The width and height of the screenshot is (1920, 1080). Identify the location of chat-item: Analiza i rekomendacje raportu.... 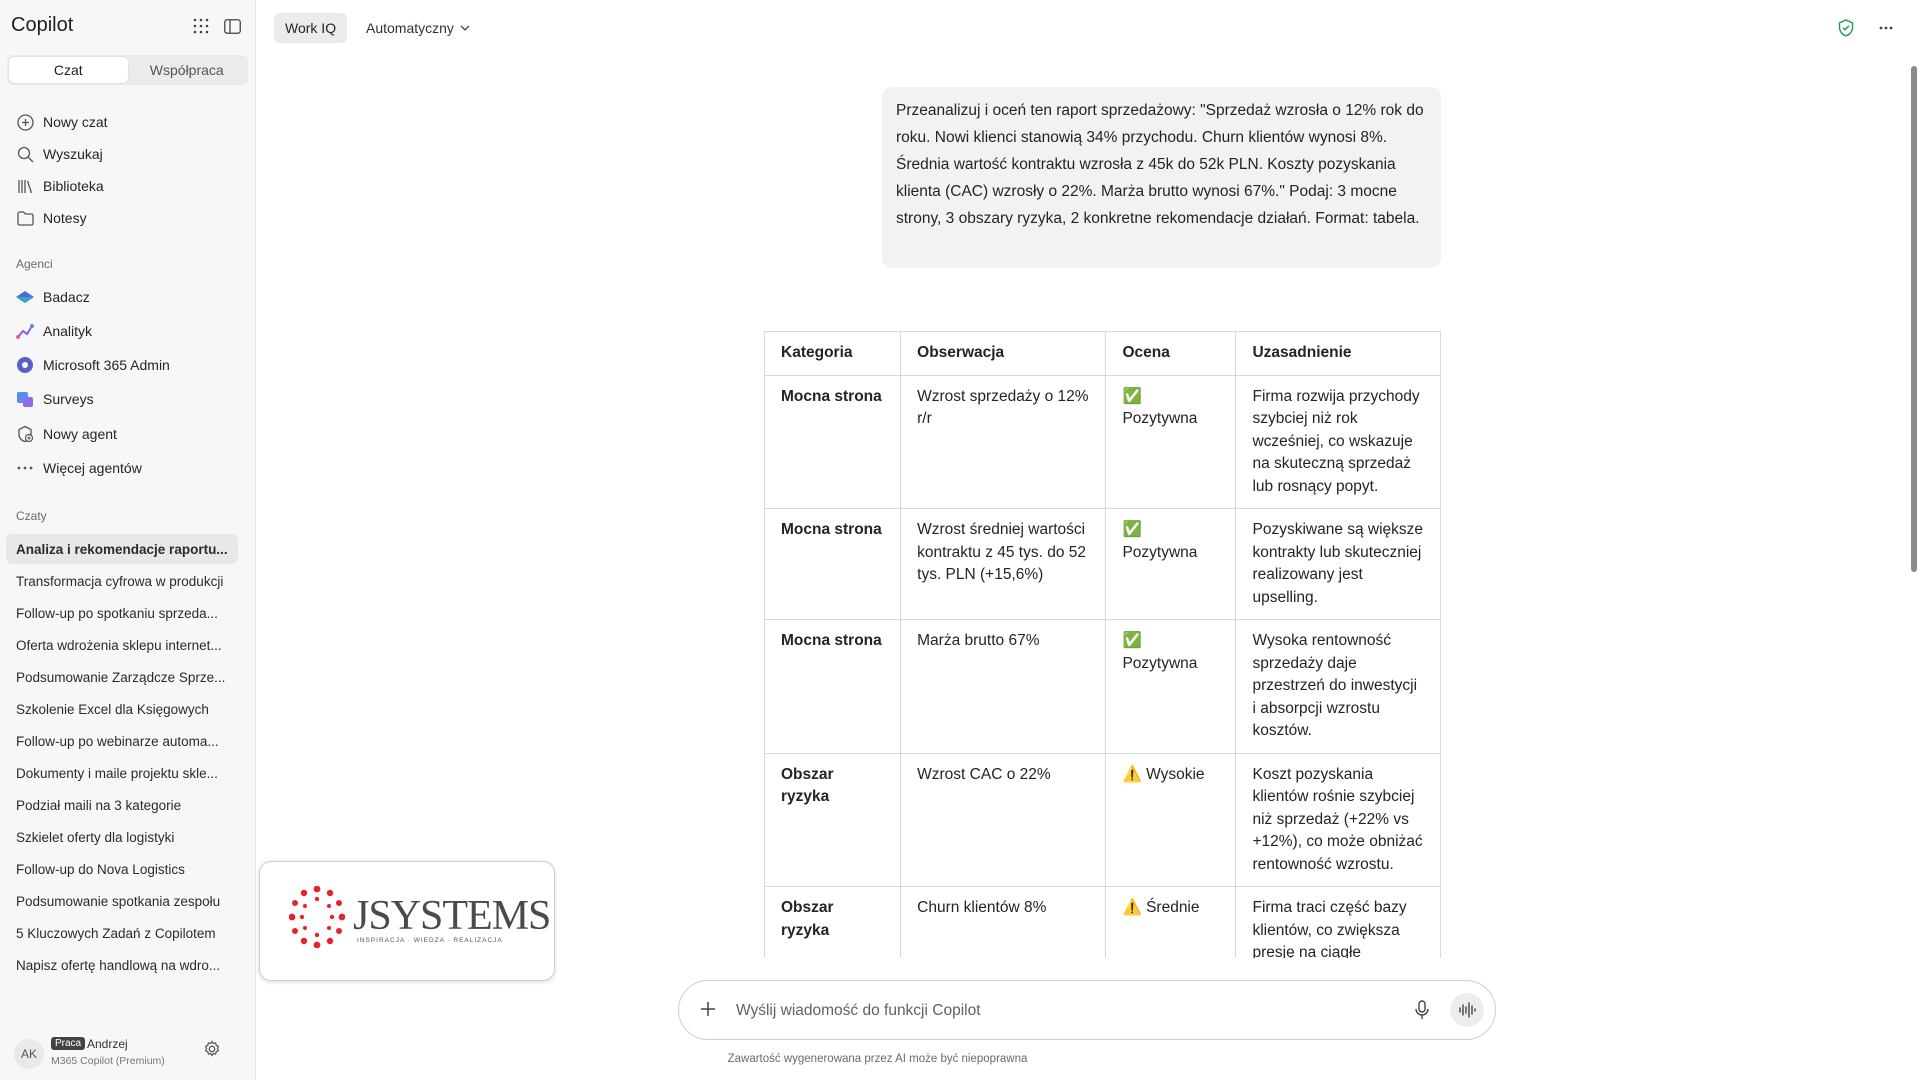
(122, 549).